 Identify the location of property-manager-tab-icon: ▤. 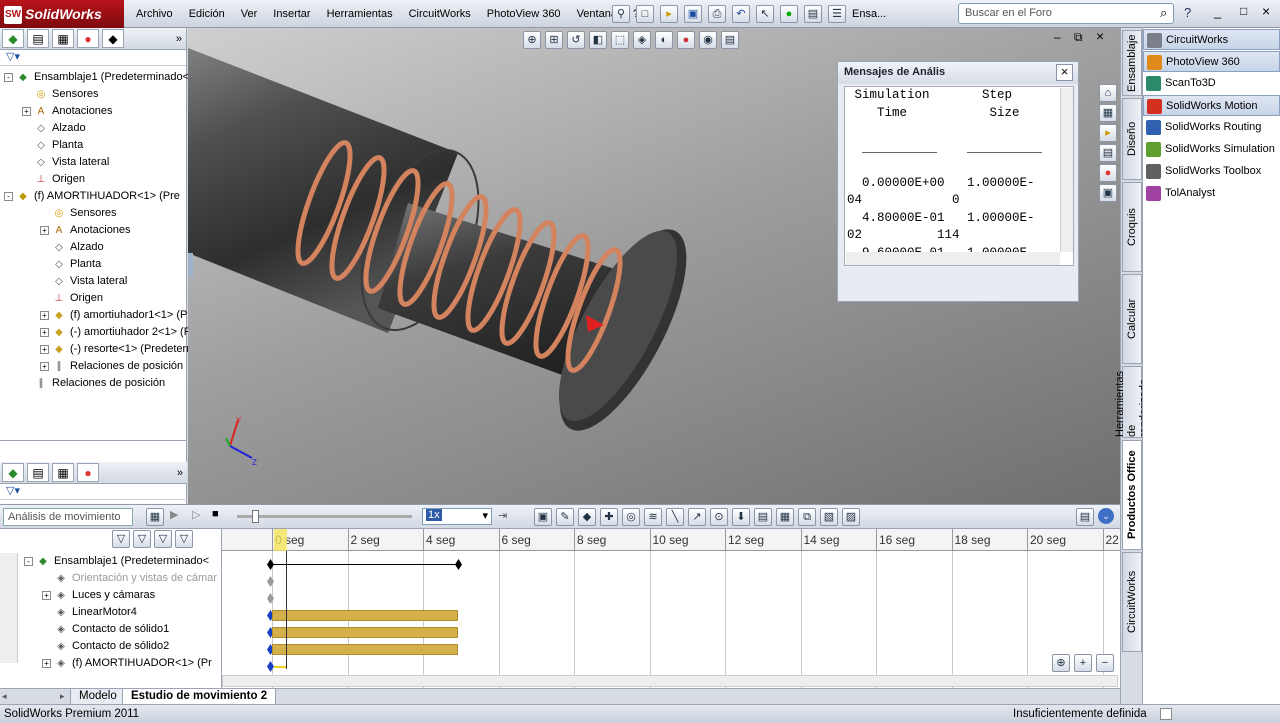
(38, 472).